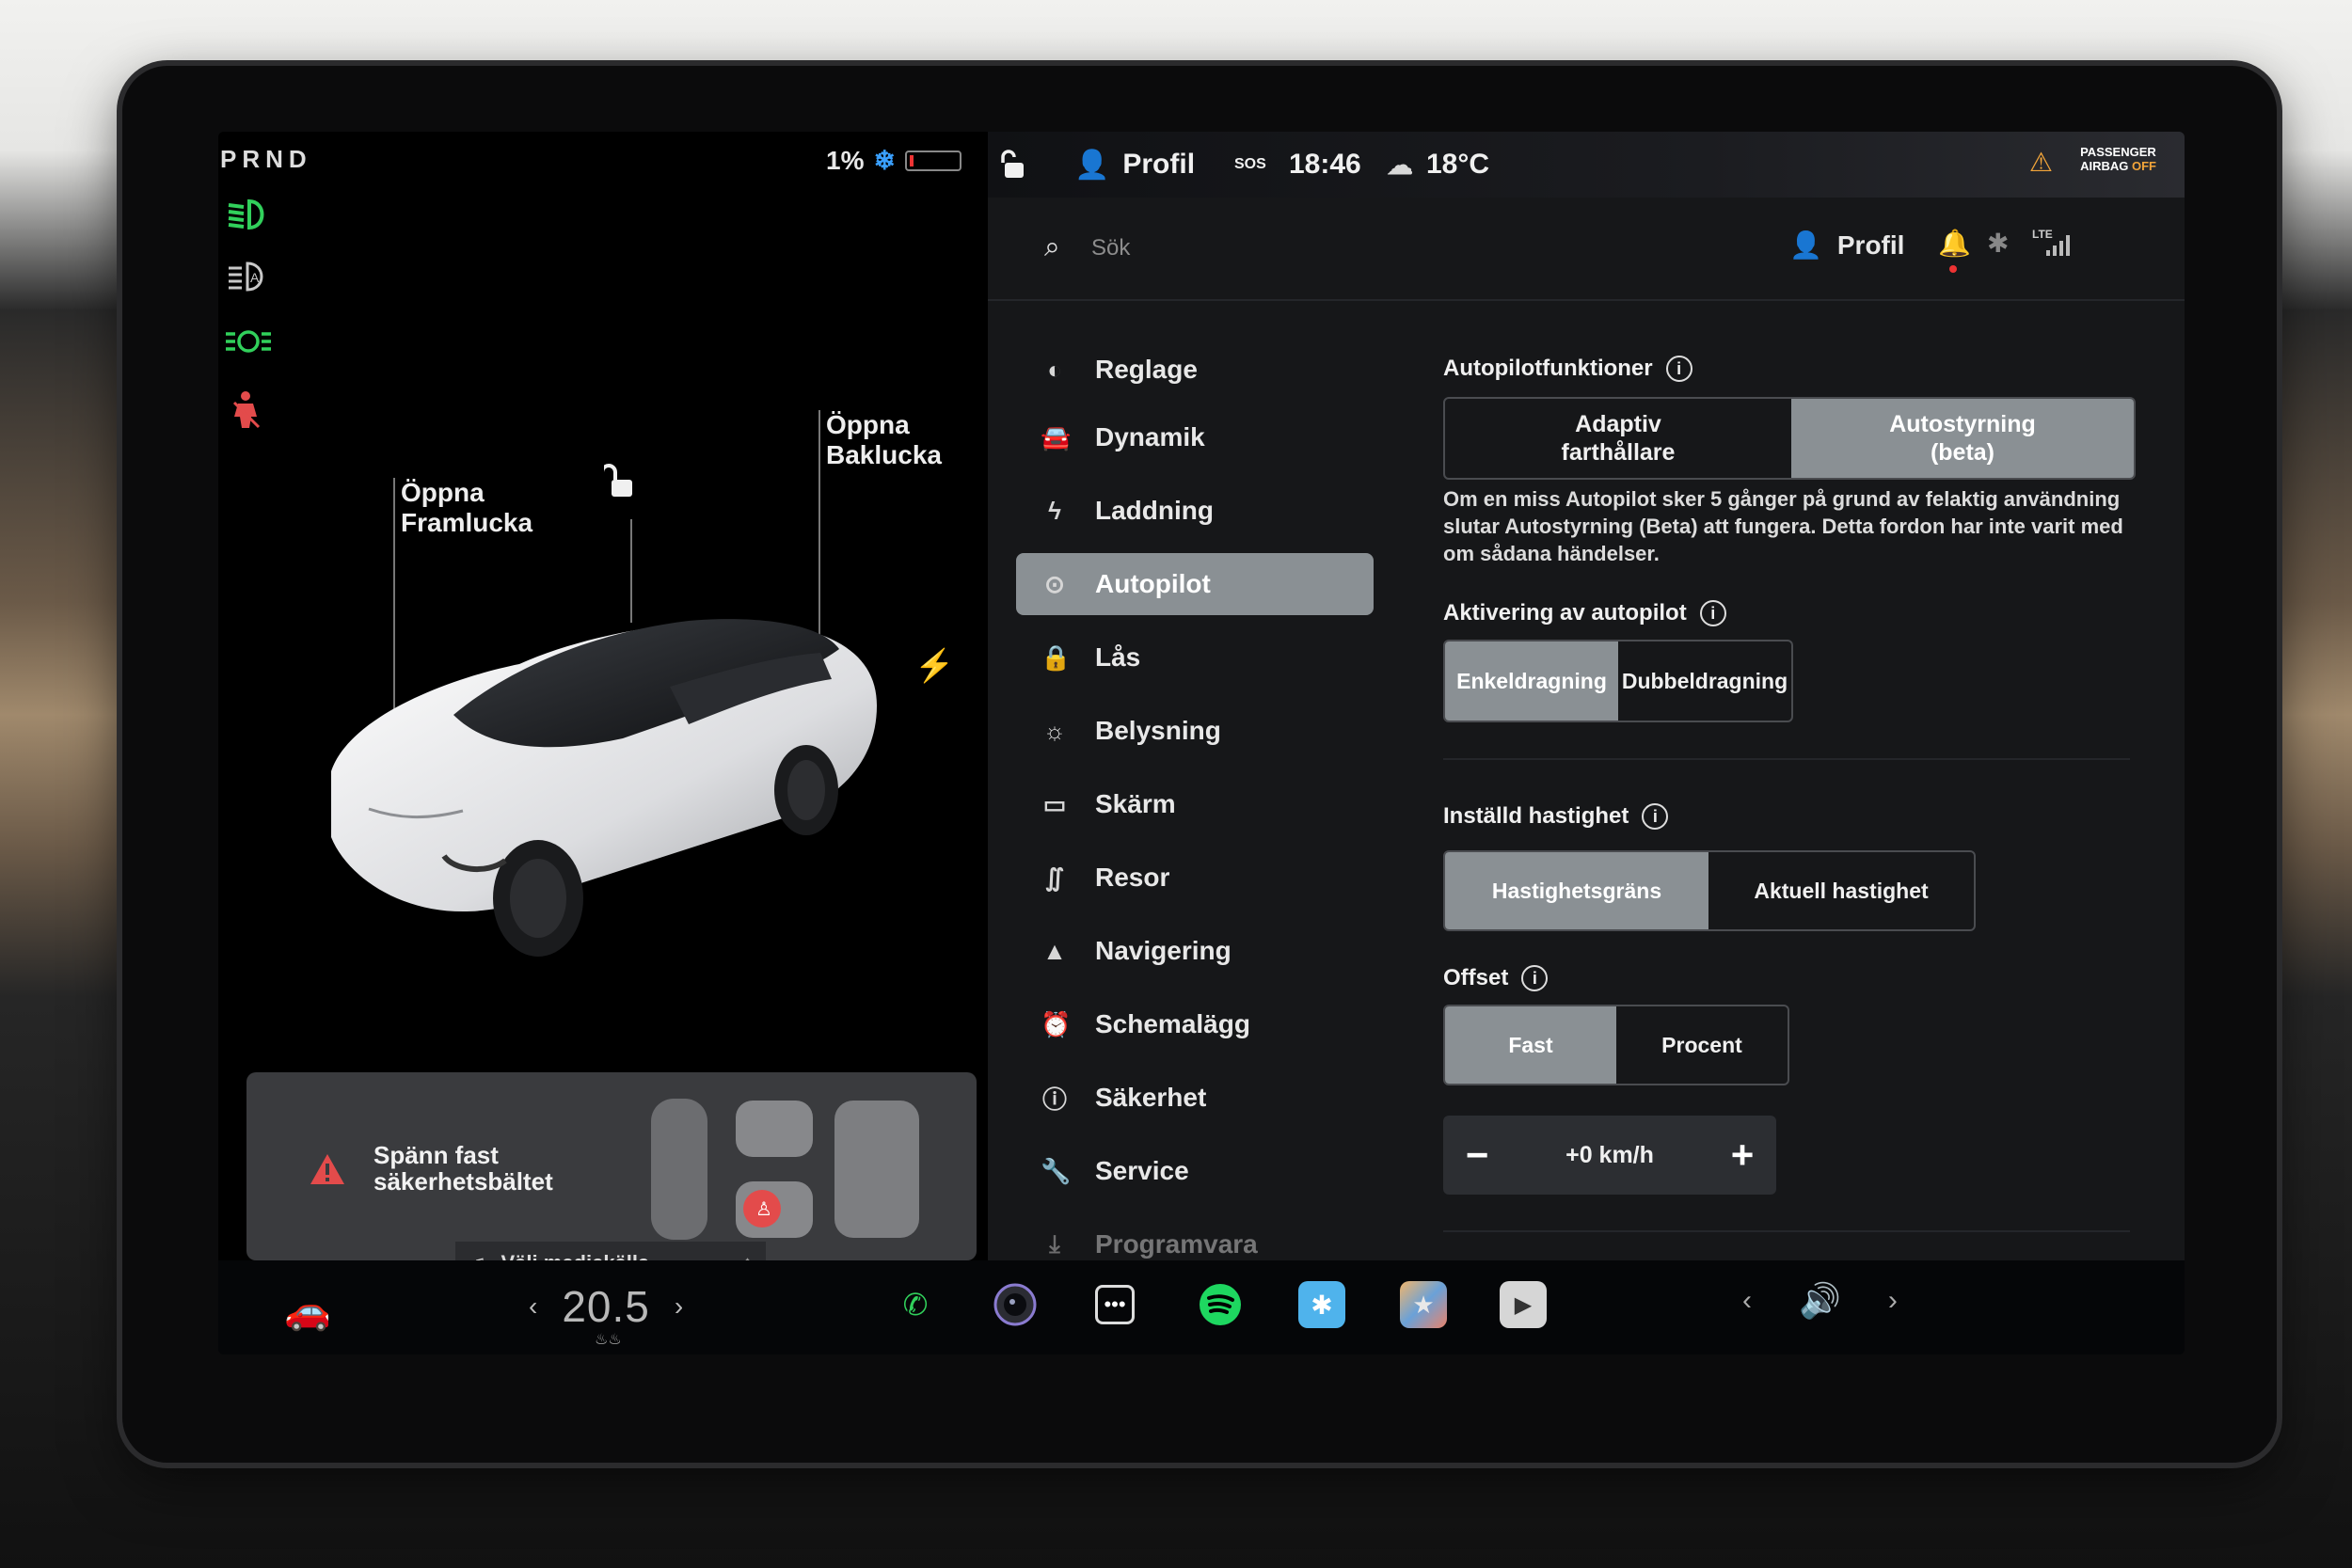 This screenshot has width=2352, height=1568. Describe the element at coordinates (327, 1173) in the screenshot. I see `warning-triangle-icon` at that location.